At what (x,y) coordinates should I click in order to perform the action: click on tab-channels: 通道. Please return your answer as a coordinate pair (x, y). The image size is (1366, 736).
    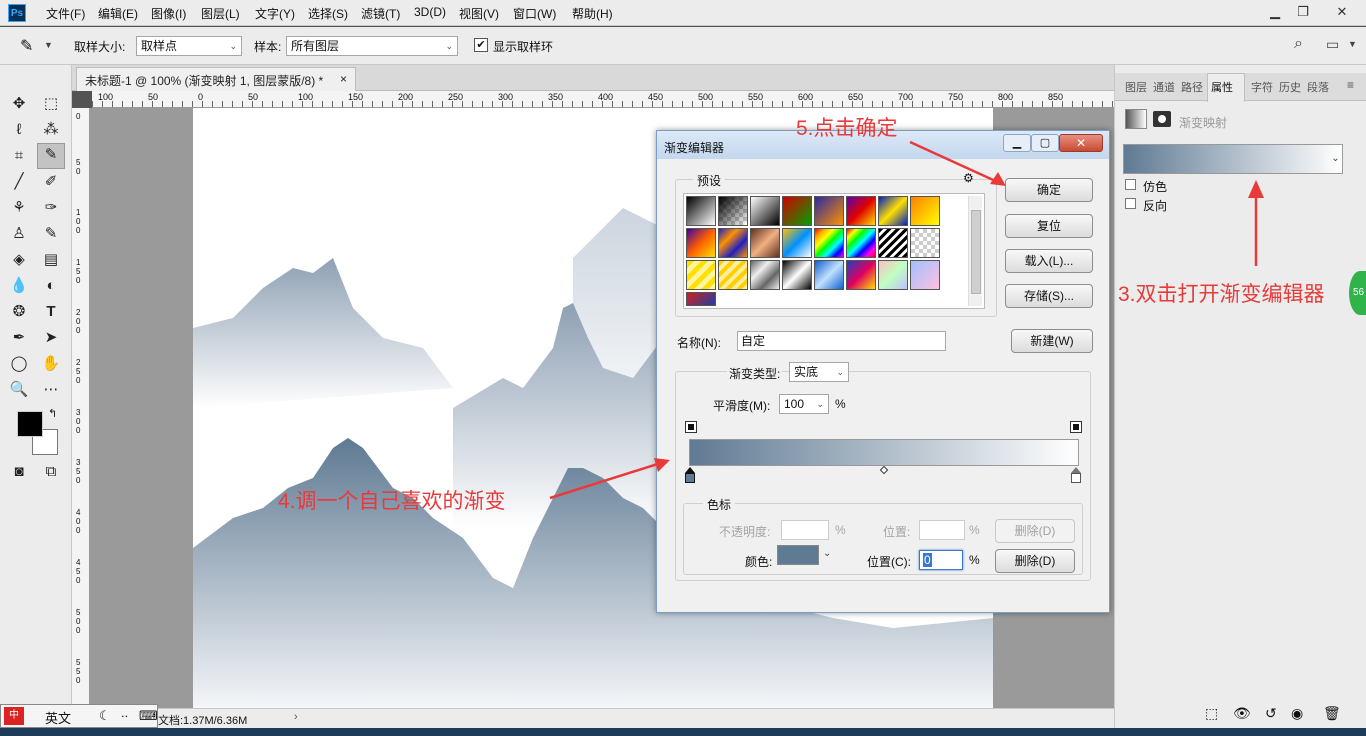
    Looking at the image, I should click on (1164, 87).